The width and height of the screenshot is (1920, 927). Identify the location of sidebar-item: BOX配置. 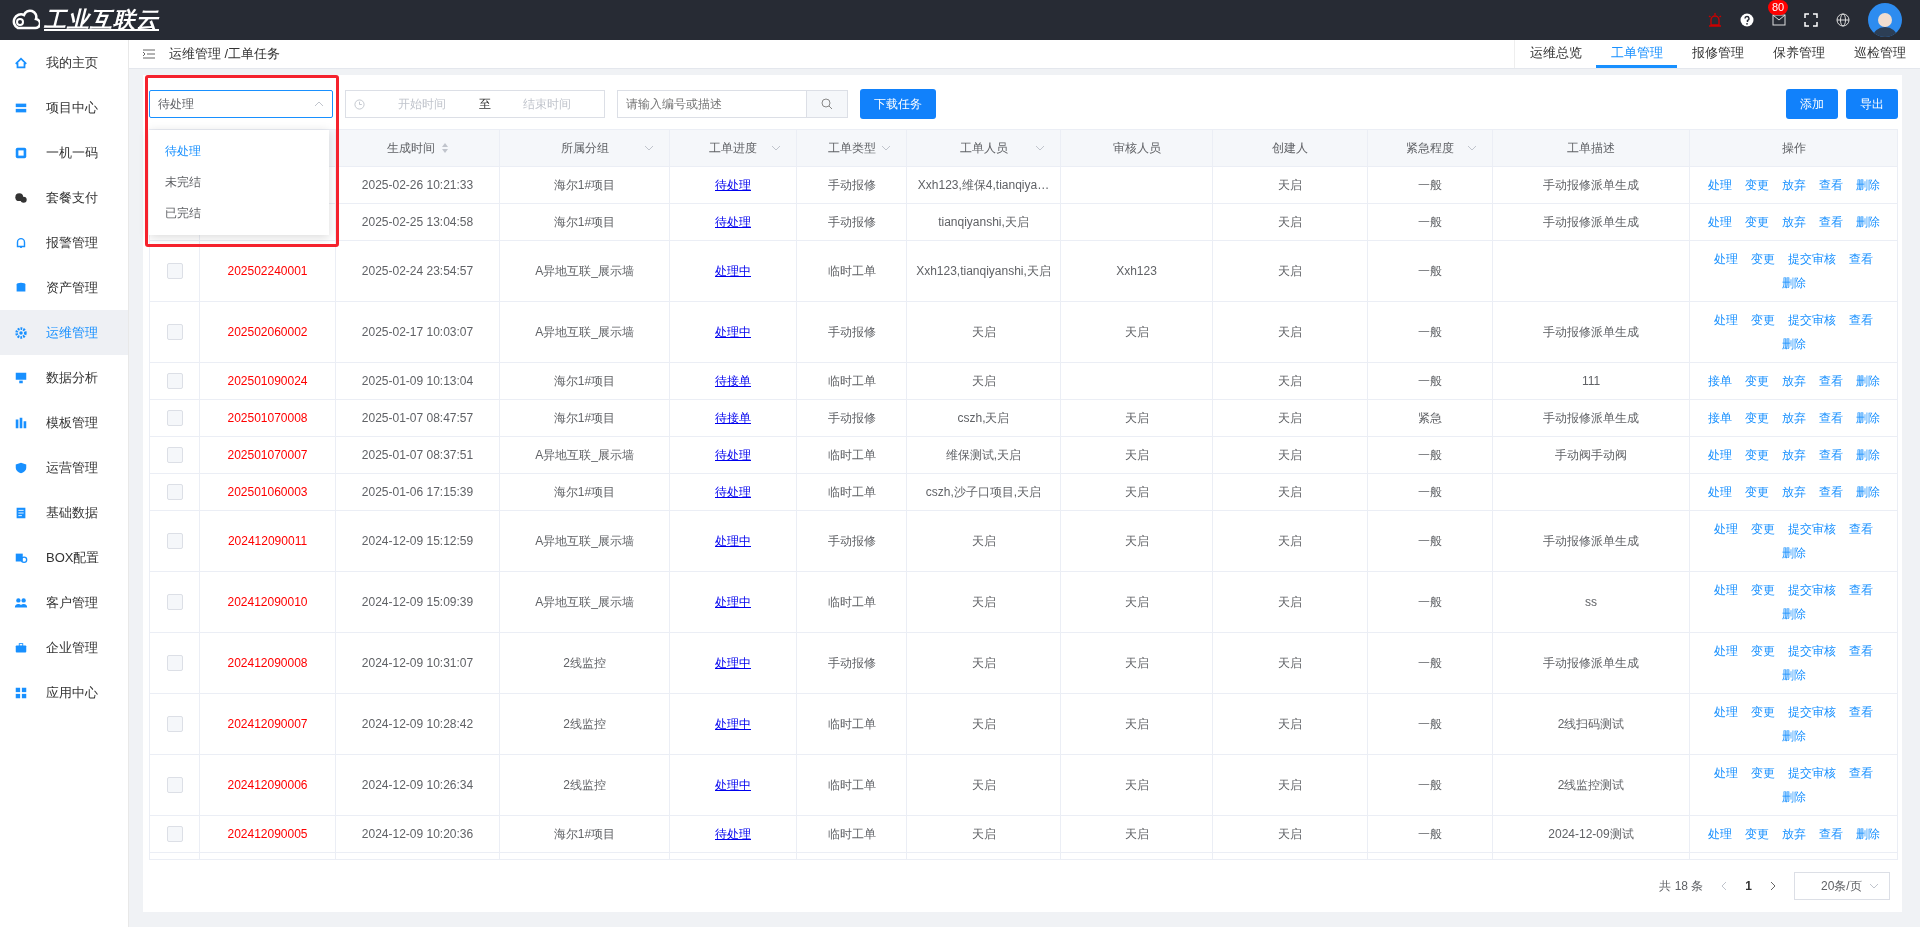
(64, 557).